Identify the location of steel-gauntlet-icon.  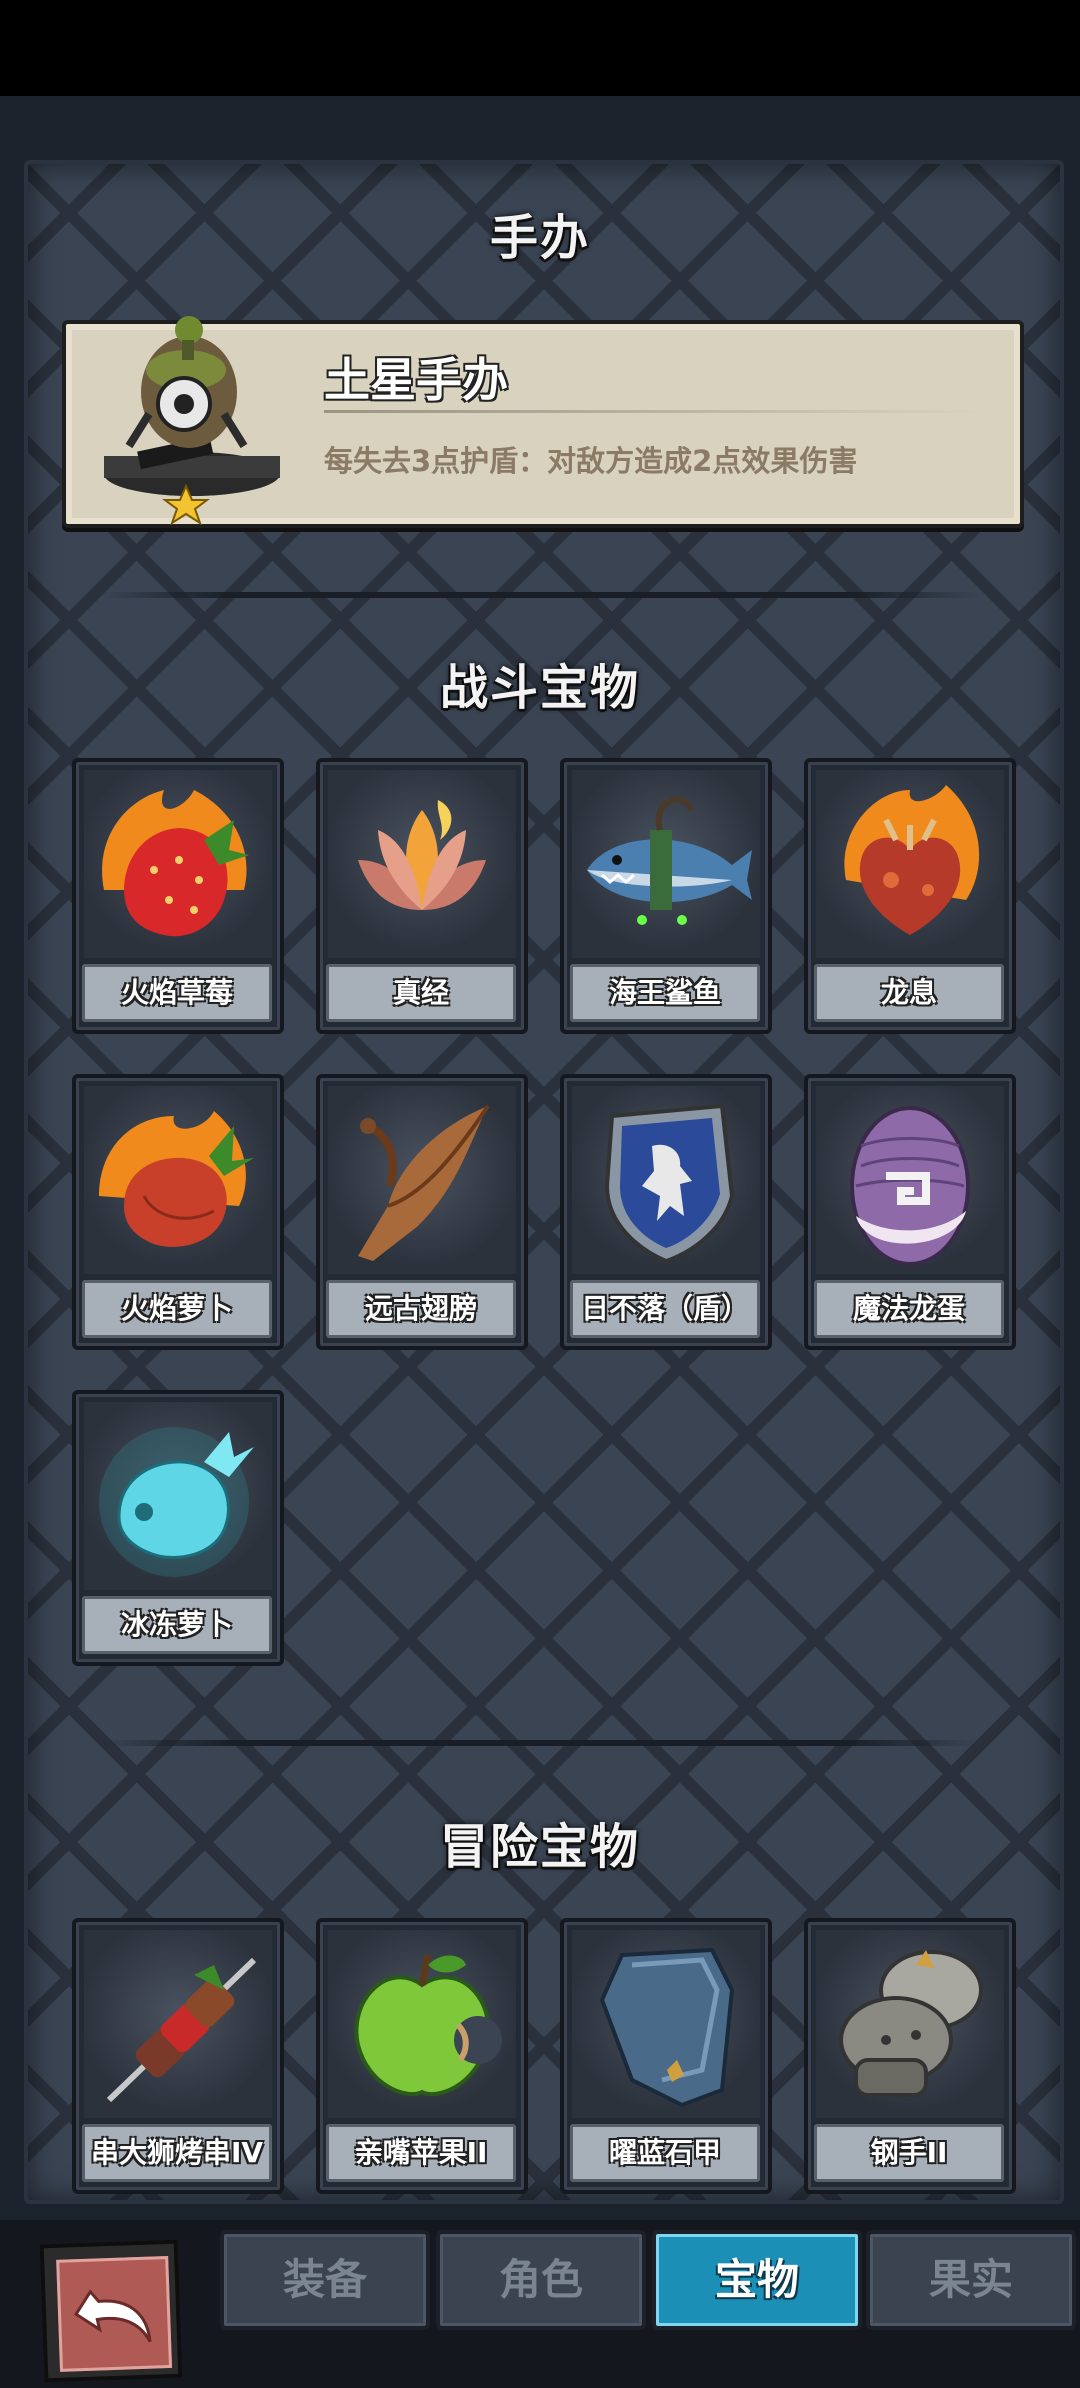
(911, 2023).